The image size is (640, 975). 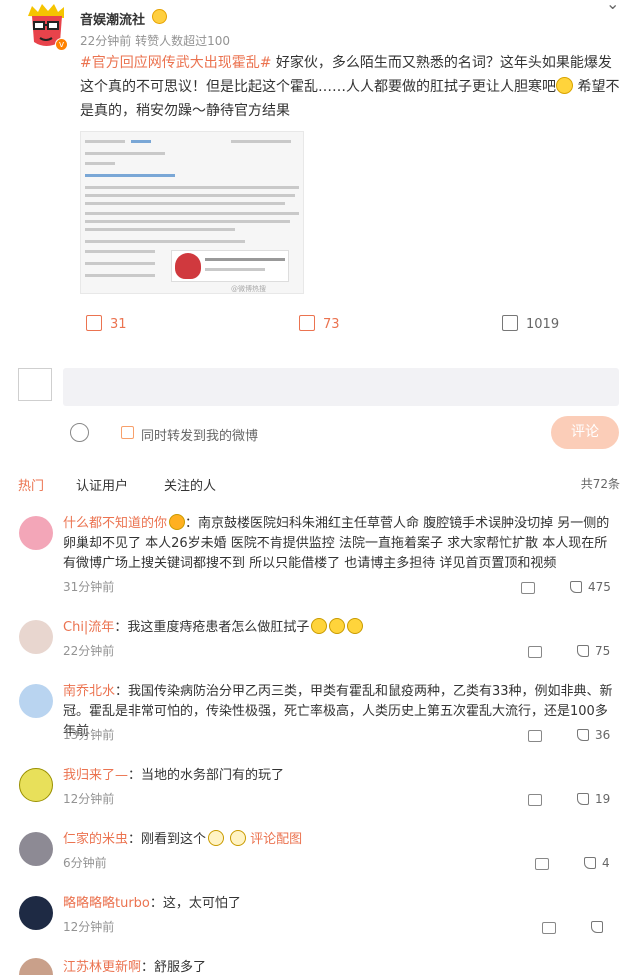 I want to click on tab-following: 关注的人, so click(x=190, y=484).